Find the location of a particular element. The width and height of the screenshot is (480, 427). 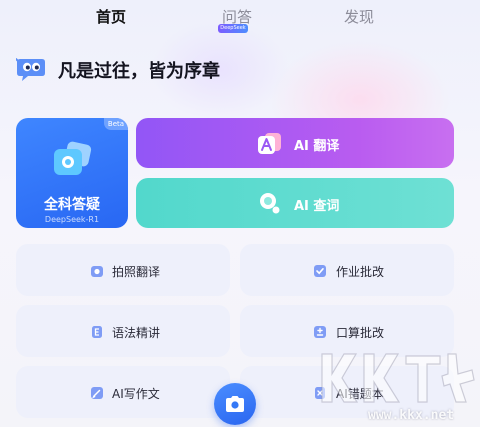

tool-photo-translate: 拍照翻译 is located at coordinates (123, 270).